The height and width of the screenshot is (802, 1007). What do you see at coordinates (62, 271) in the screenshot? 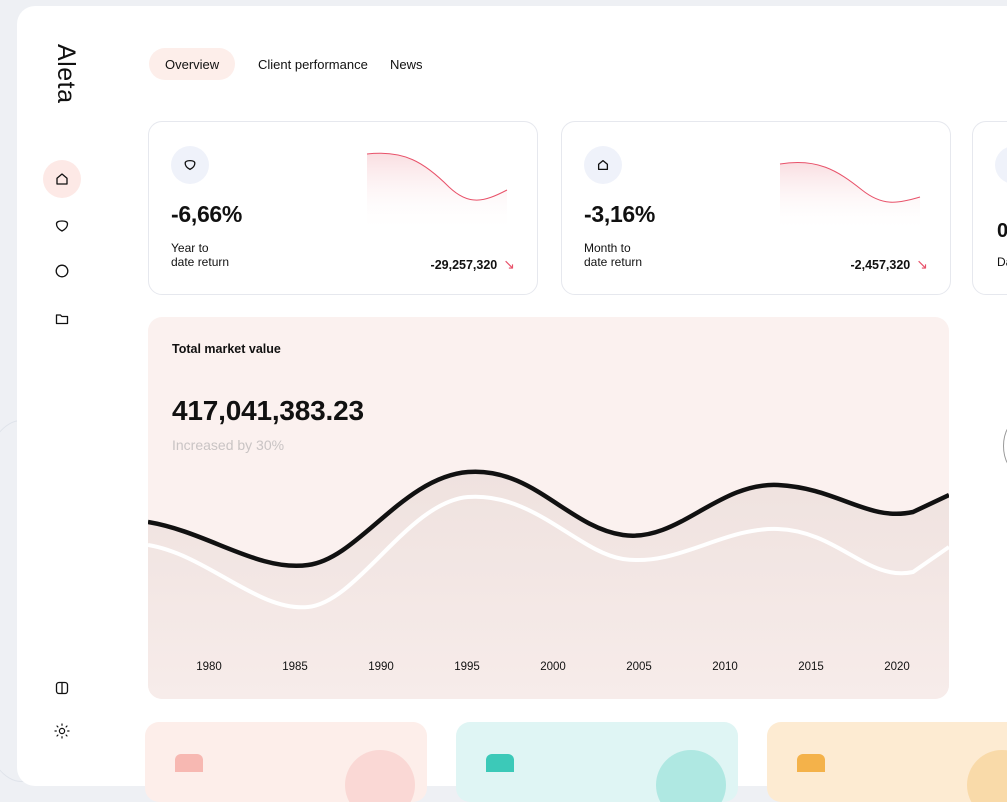
I see `circle-icon` at bounding box center [62, 271].